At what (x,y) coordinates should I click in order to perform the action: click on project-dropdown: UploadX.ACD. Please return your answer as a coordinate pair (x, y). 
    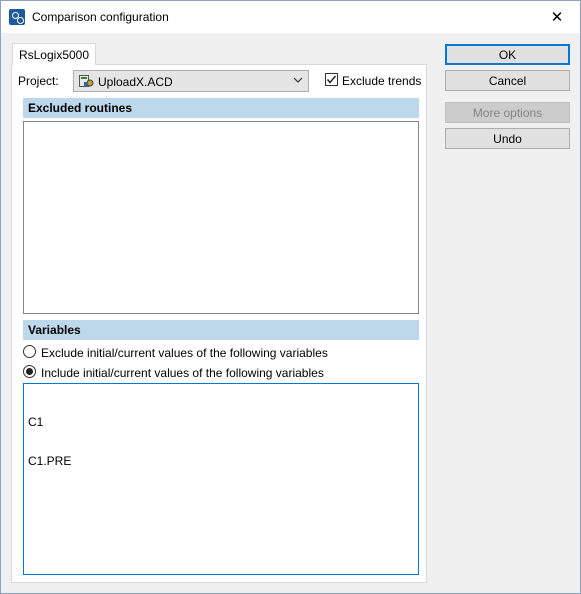
    Looking at the image, I should click on (191, 81).